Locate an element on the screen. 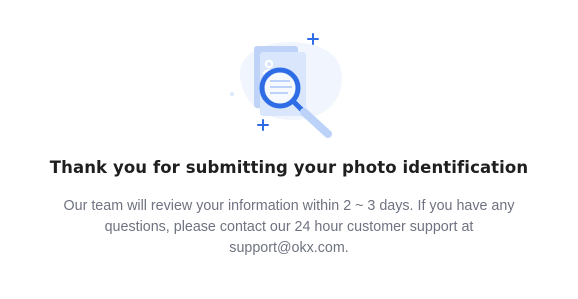 This screenshot has height=299, width=578. document-search-icon is located at coordinates (286, 85).